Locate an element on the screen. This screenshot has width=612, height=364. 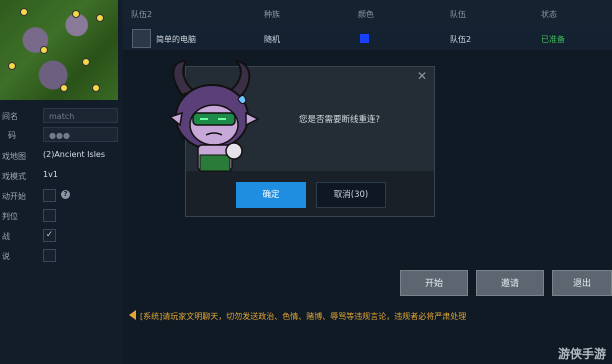
help-icon: ? is located at coordinates (65, 194).